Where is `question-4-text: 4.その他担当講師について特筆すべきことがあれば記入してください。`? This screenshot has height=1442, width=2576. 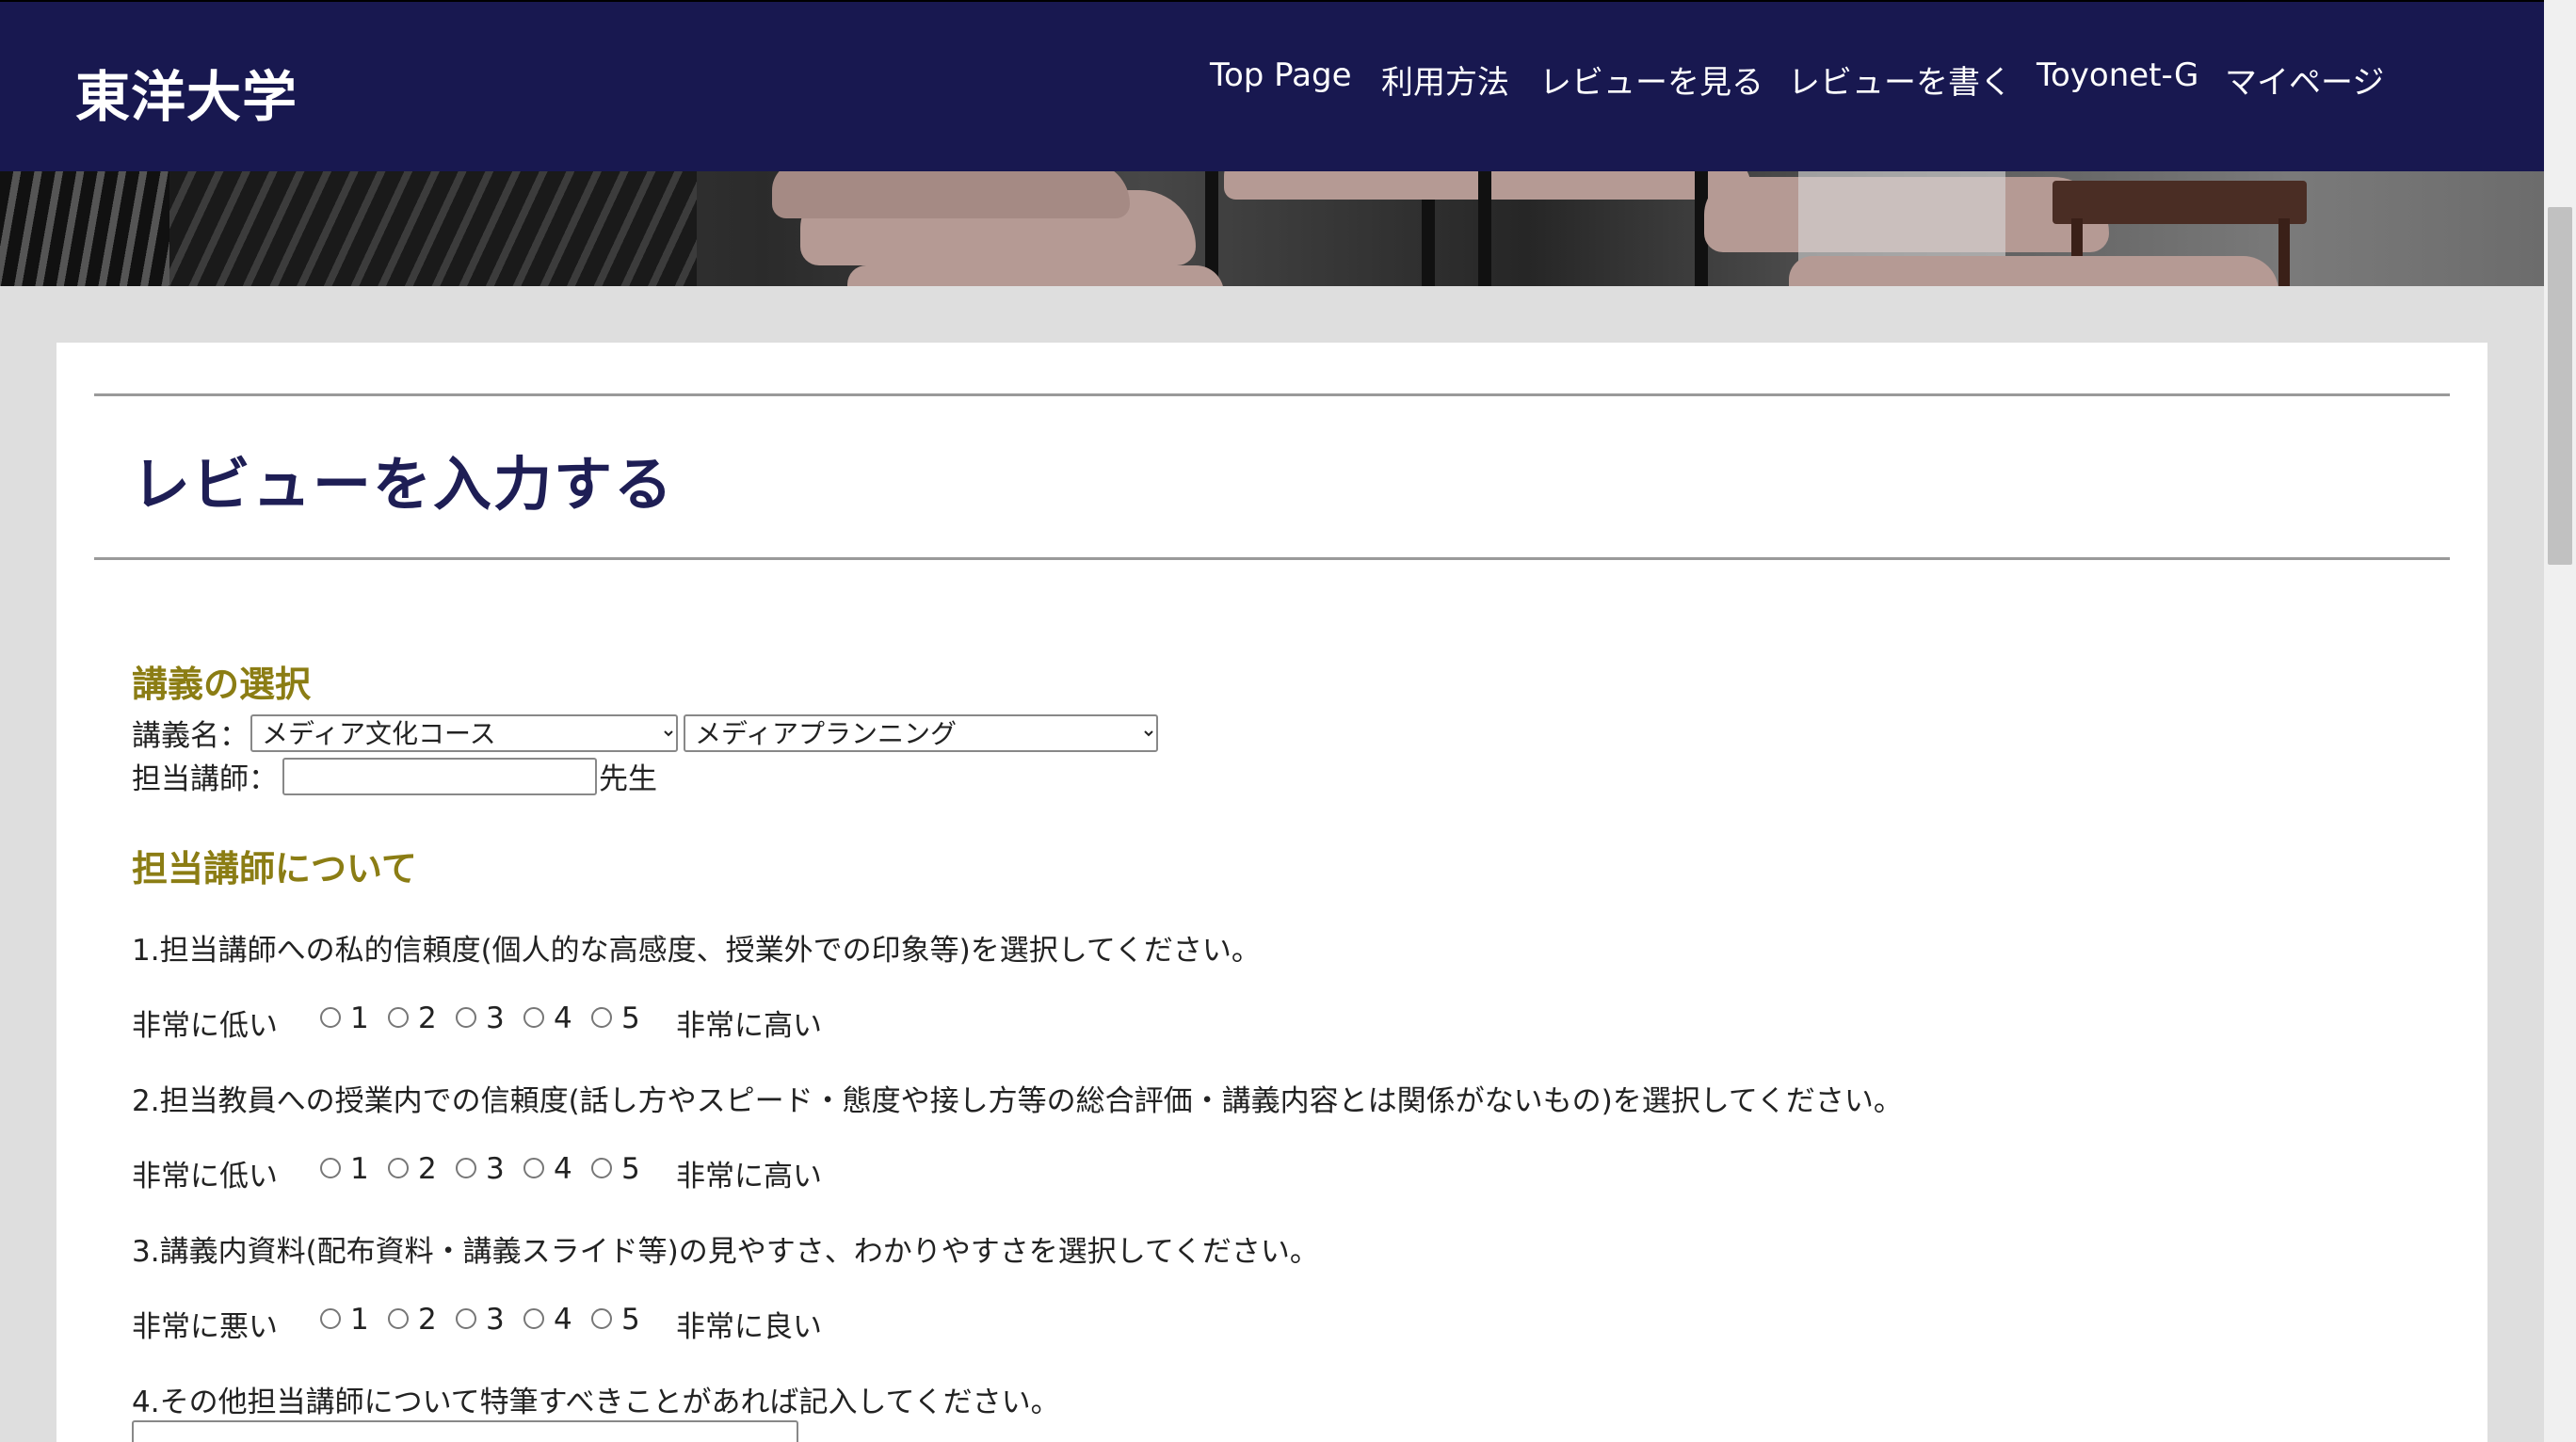 question-4-text: 4.その他担当講師について特筆すべきことがあれば記入してください。 is located at coordinates (596, 1402).